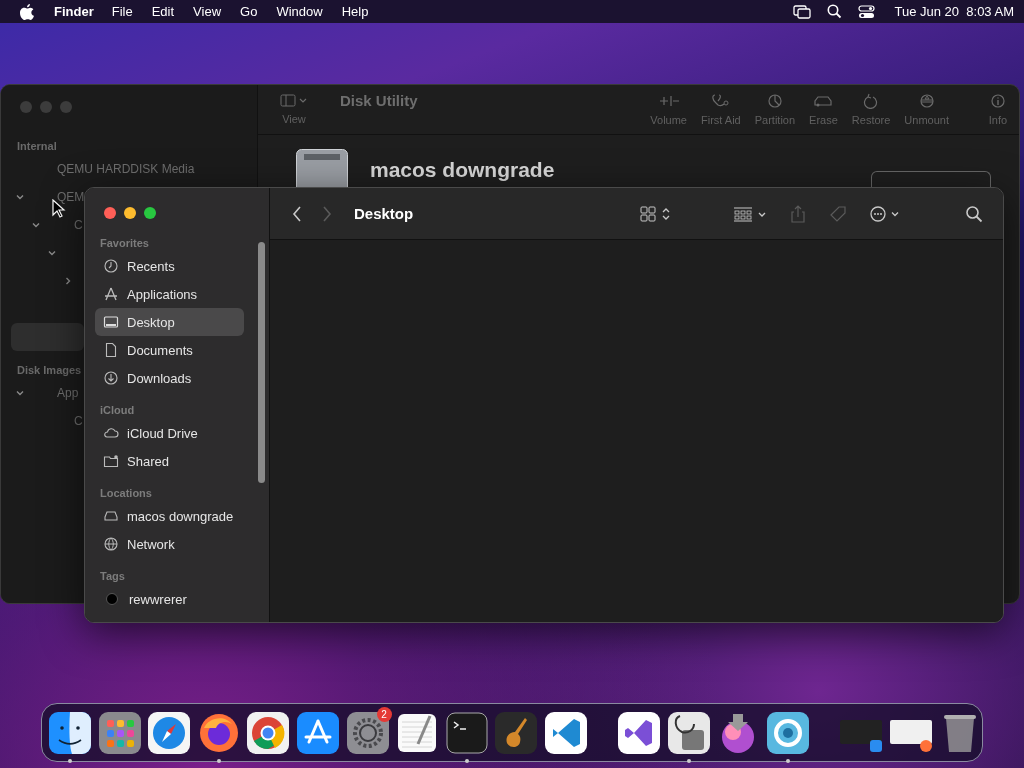 This screenshot has width=1024, height=768. I want to click on screen-mirroring-icon, so click(801, 11).